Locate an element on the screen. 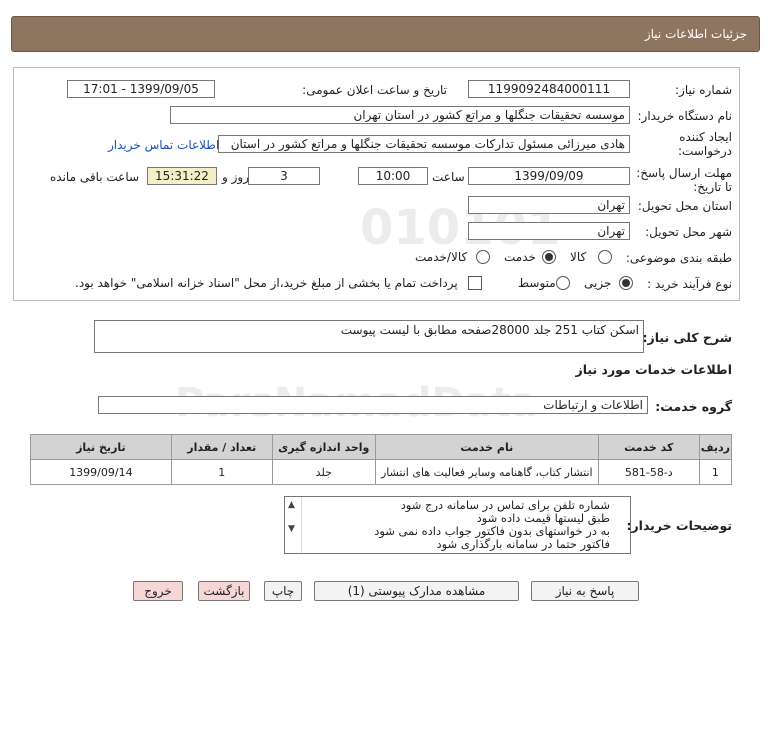  process-minor-label: جزیی is located at coordinates (598, 283).